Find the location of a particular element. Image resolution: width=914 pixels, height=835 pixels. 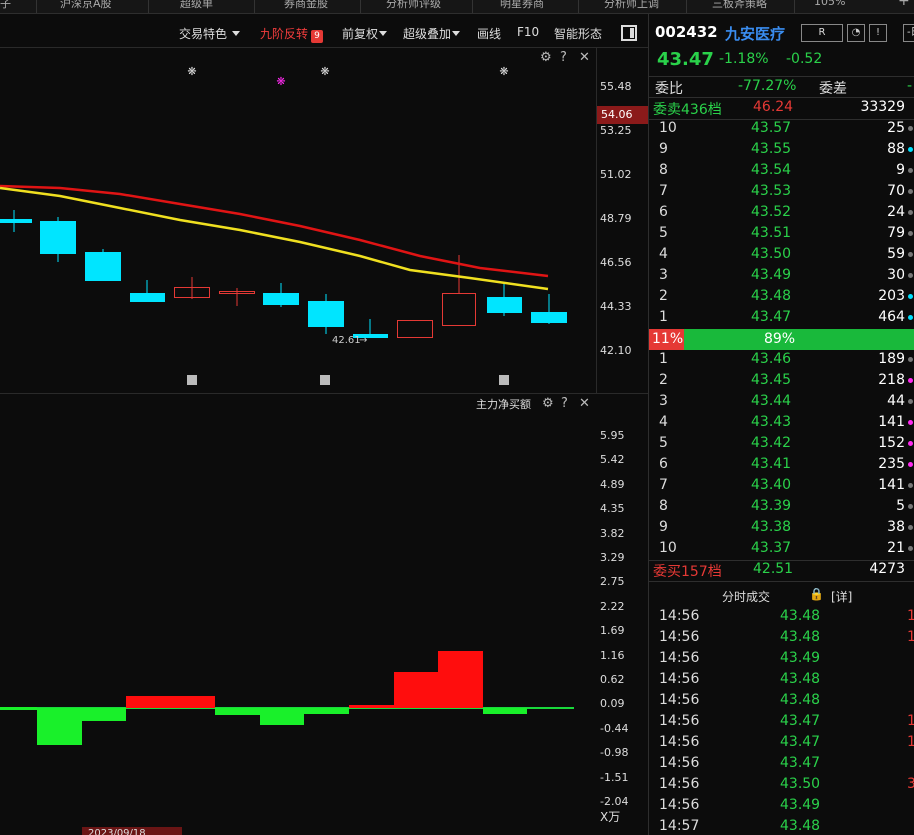

level-number: 3 is located at coordinates (663, 275).